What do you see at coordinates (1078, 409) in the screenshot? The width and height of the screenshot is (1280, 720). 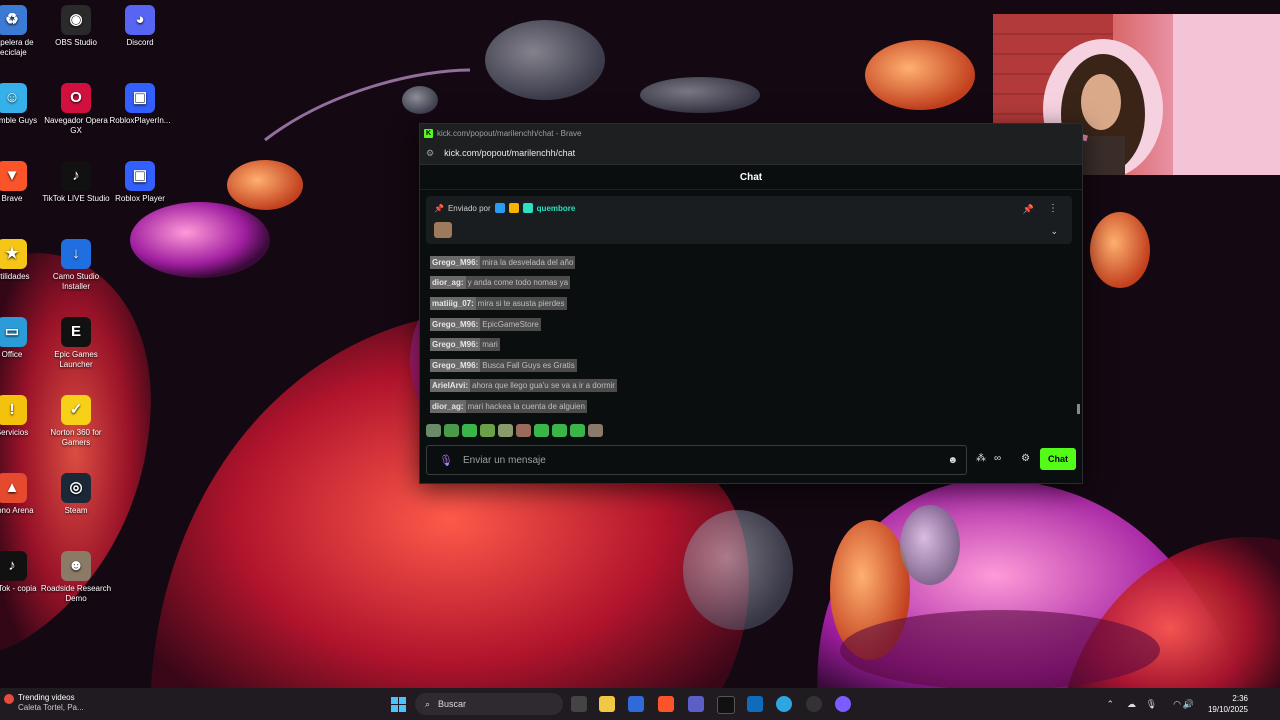 I see `chat-scrollbar` at bounding box center [1078, 409].